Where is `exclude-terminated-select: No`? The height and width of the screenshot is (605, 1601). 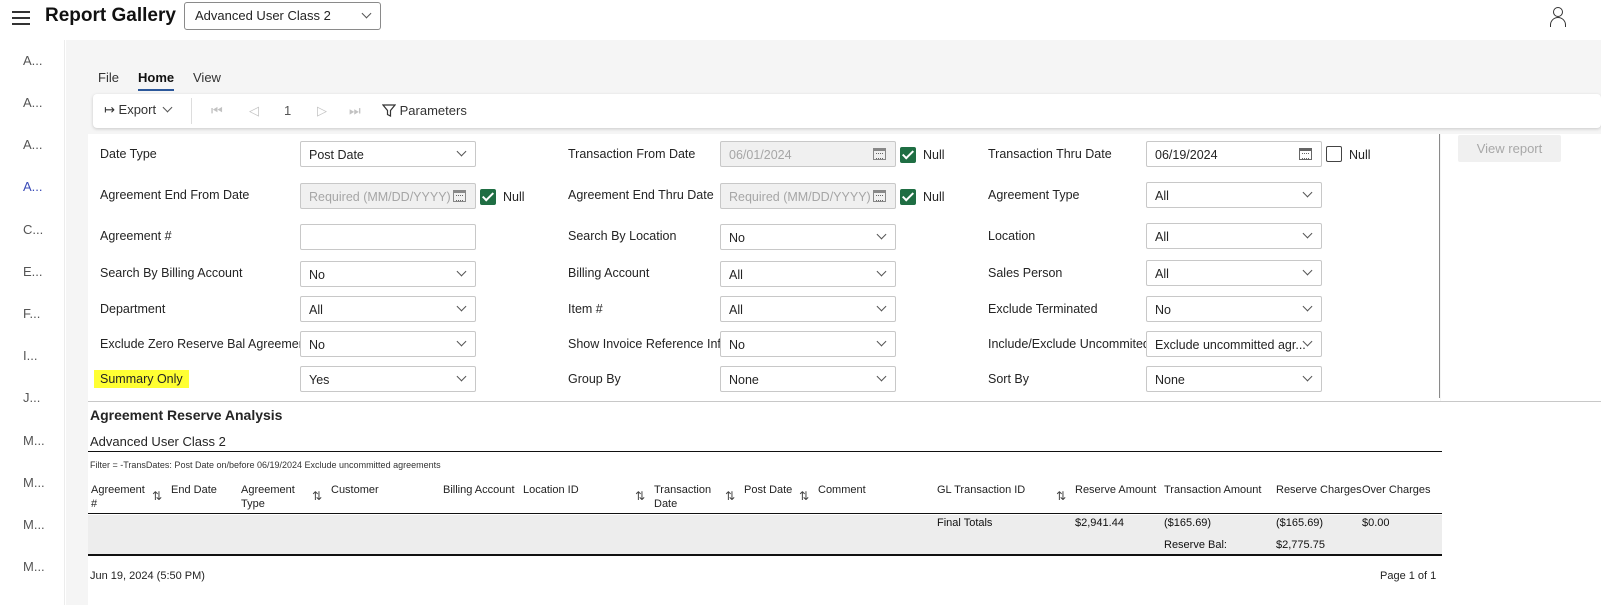 exclude-terminated-select: No is located at coordinates (1234, 309).